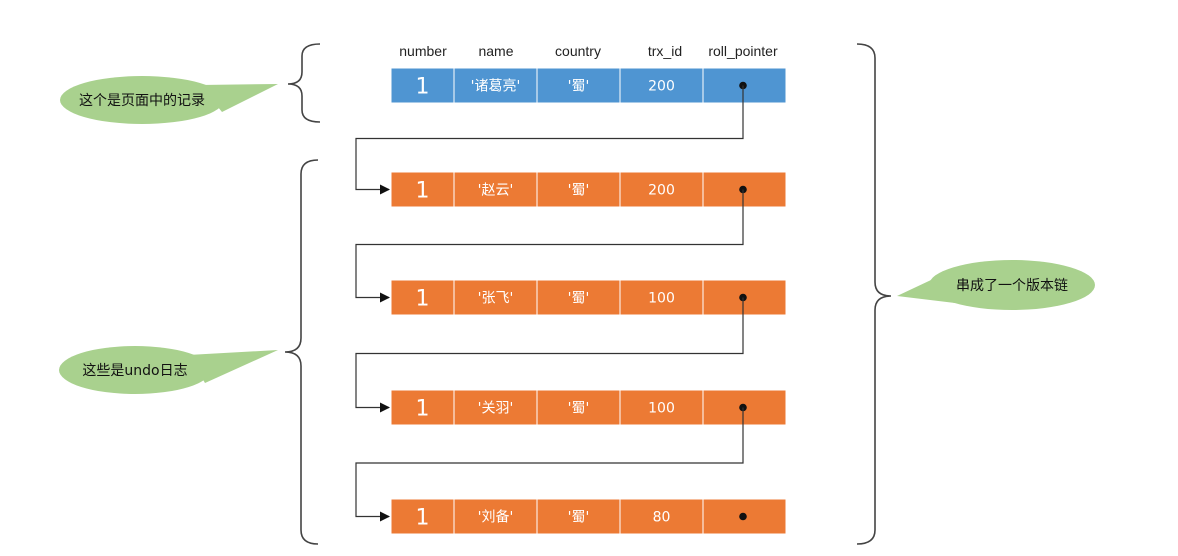  I want to click on callout-undo-log: 这些是undo日志, so click(168, 370).